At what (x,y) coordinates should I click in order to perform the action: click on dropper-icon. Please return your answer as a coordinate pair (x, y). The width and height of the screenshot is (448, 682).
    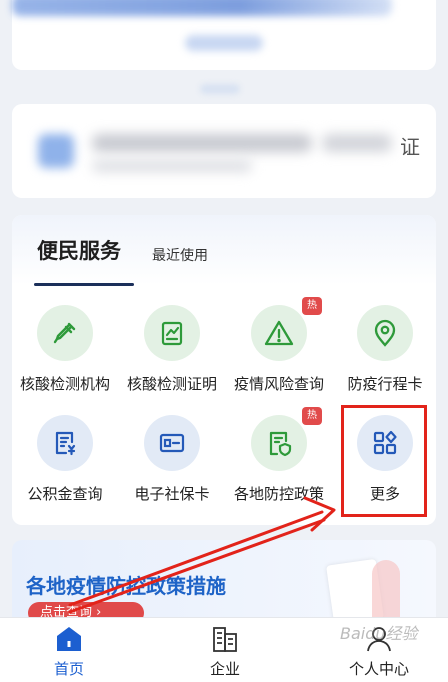
    Looking at the image, I should click on (65, 333).